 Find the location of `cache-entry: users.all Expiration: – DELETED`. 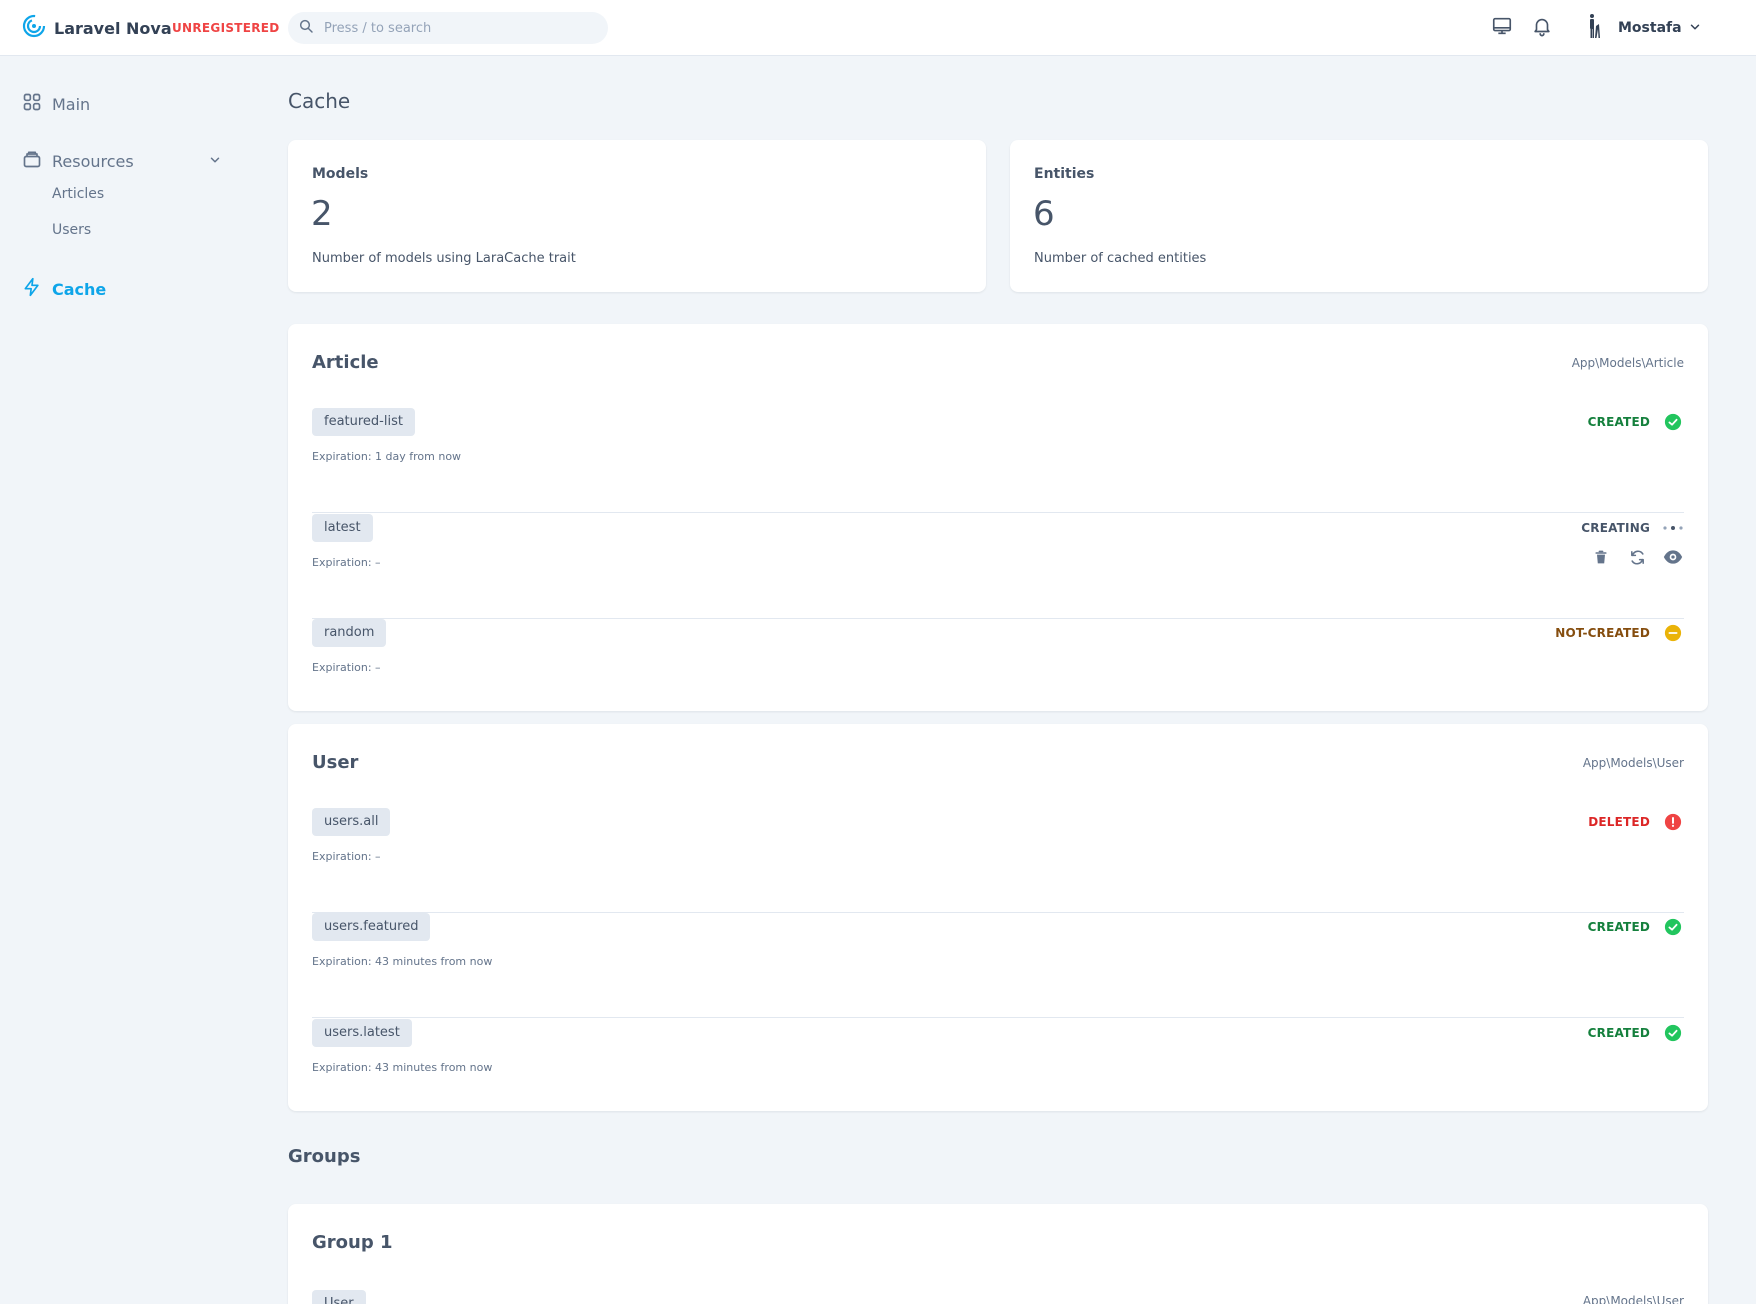

cache-entry: users.all Expiration: – DELETED is located at coordinates (998, 860).